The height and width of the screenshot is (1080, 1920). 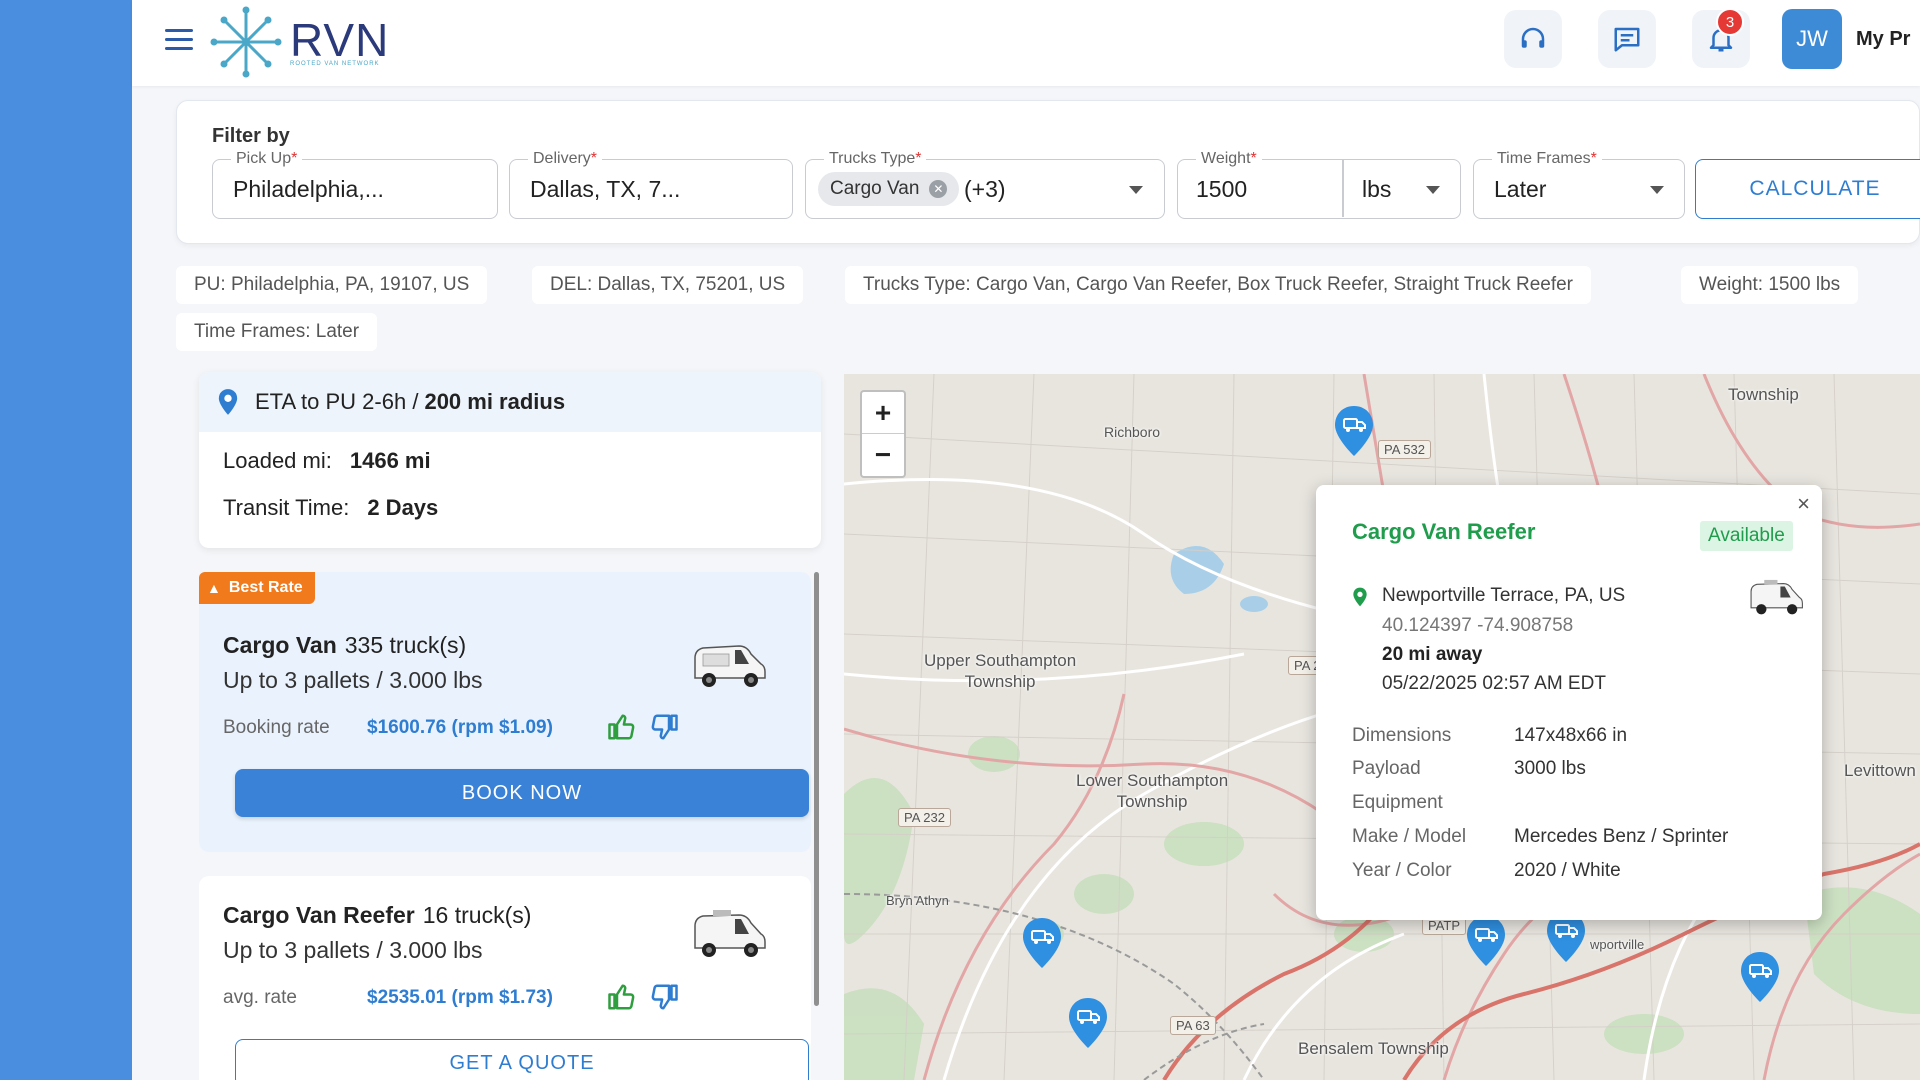 I want to click on map-label: Bryn Athyn, so click(x=917, y=900).